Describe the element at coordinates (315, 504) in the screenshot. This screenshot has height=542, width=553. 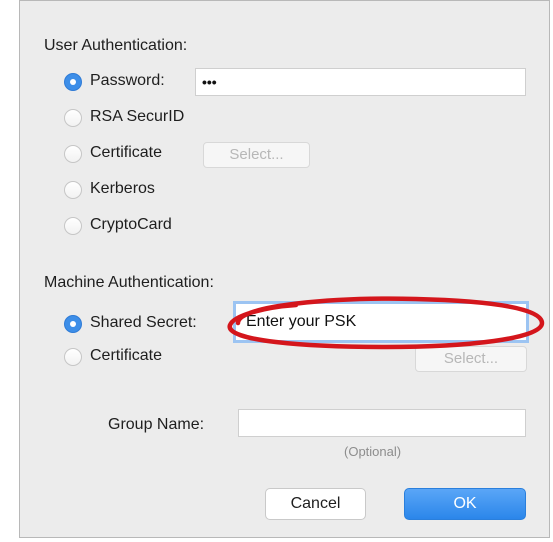
I see `cancel-button: Cancel` at that location.